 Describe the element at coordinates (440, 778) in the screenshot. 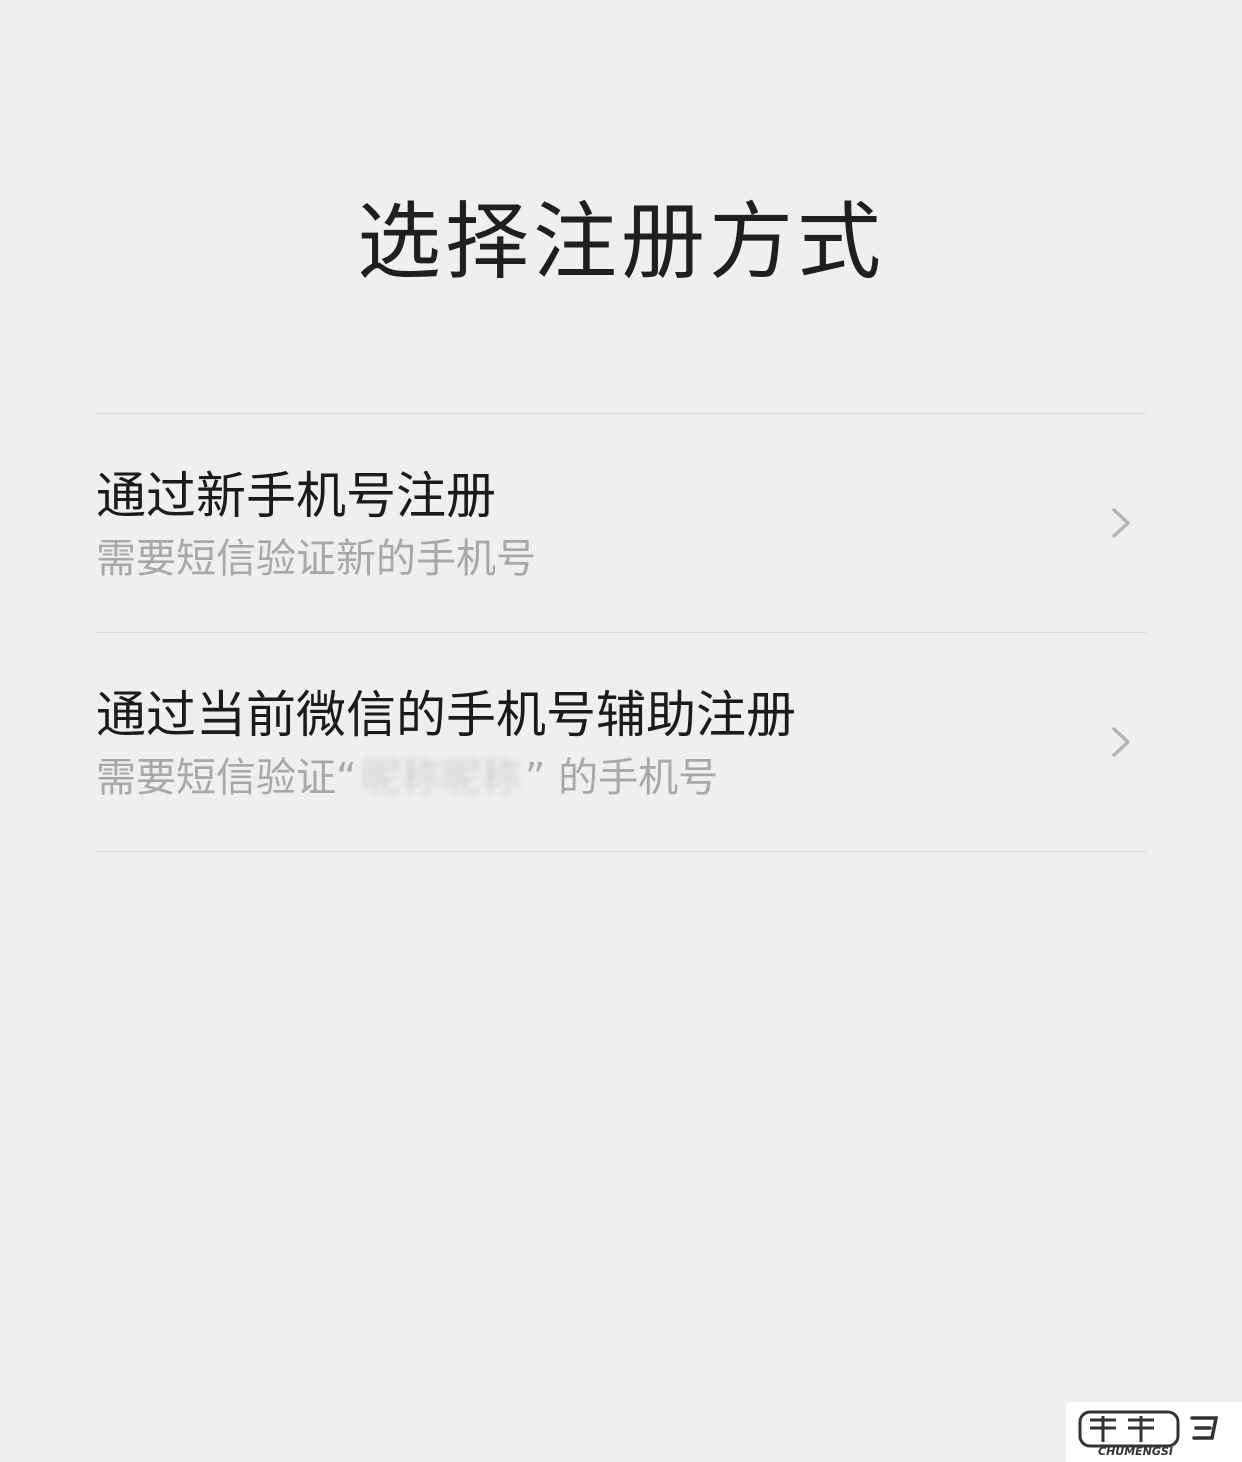

I see `masked-nickname: 昵称昵称` at that location.